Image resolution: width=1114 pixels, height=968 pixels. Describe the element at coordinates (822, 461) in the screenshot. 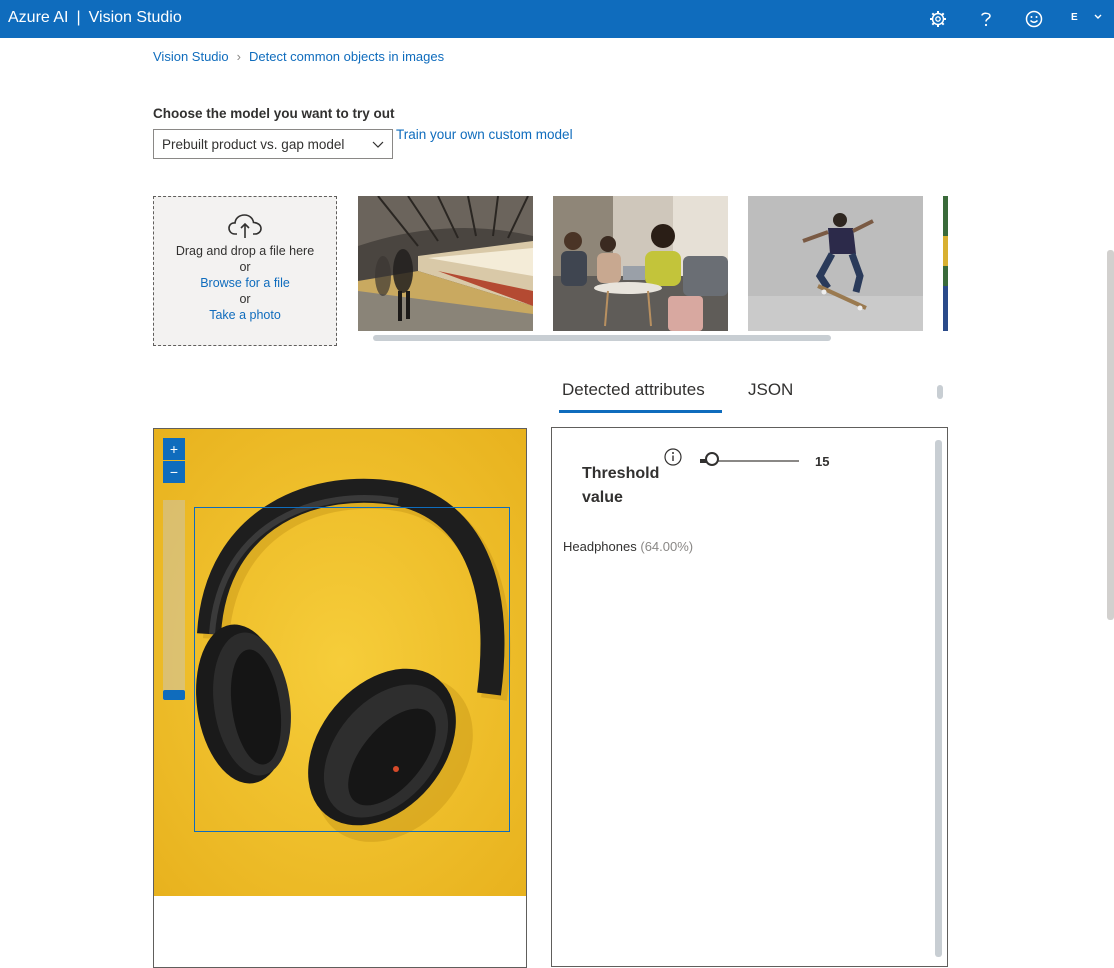

I see `threshold-value: 15` at that location.